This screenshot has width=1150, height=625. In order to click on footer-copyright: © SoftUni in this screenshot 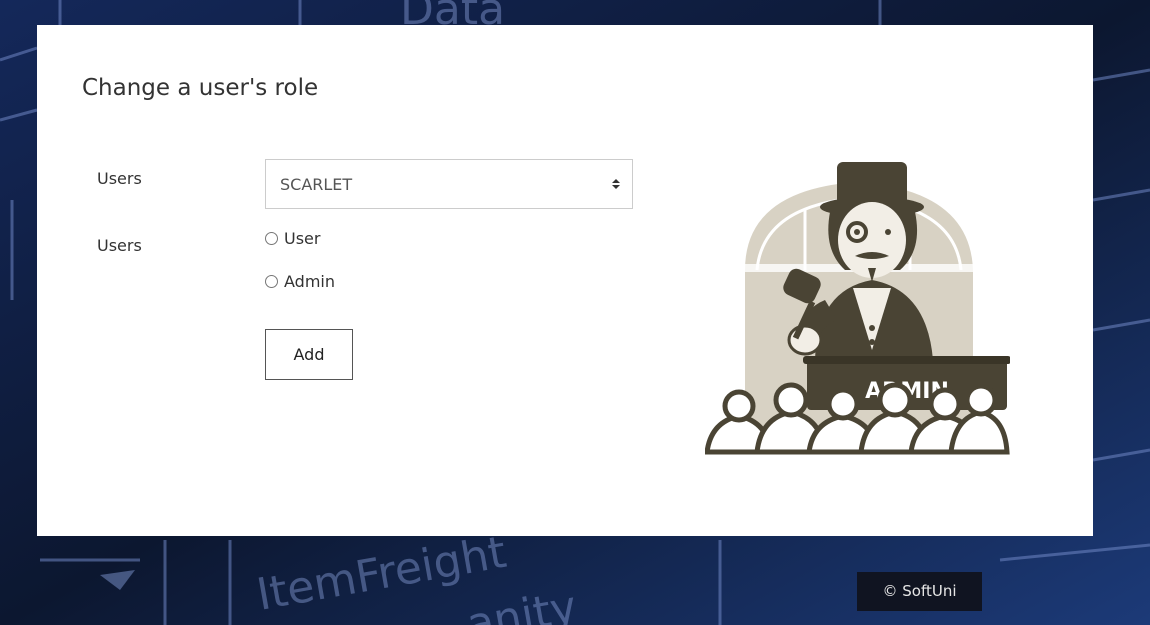, I will do `click(919, 591)`.